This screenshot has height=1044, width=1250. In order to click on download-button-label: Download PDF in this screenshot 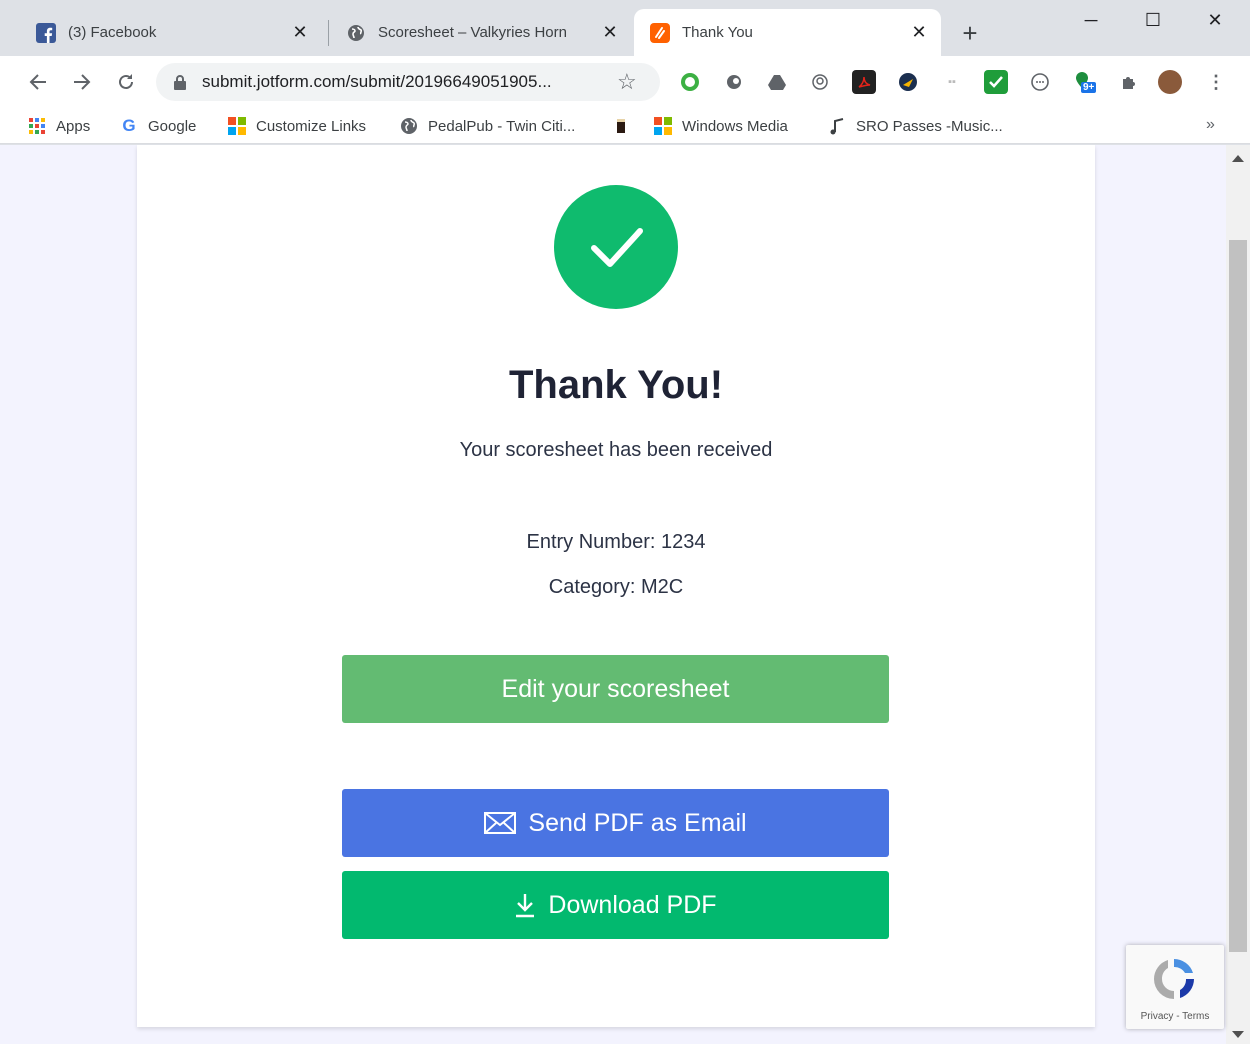, I will do `click(632, 904)`.